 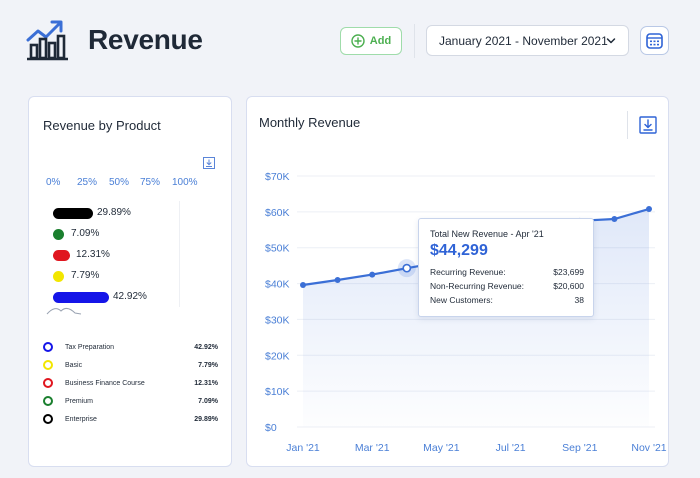 I want to click on percent-scale: 0% 25% 50% 75% 100%, so click(x=124, y=182).